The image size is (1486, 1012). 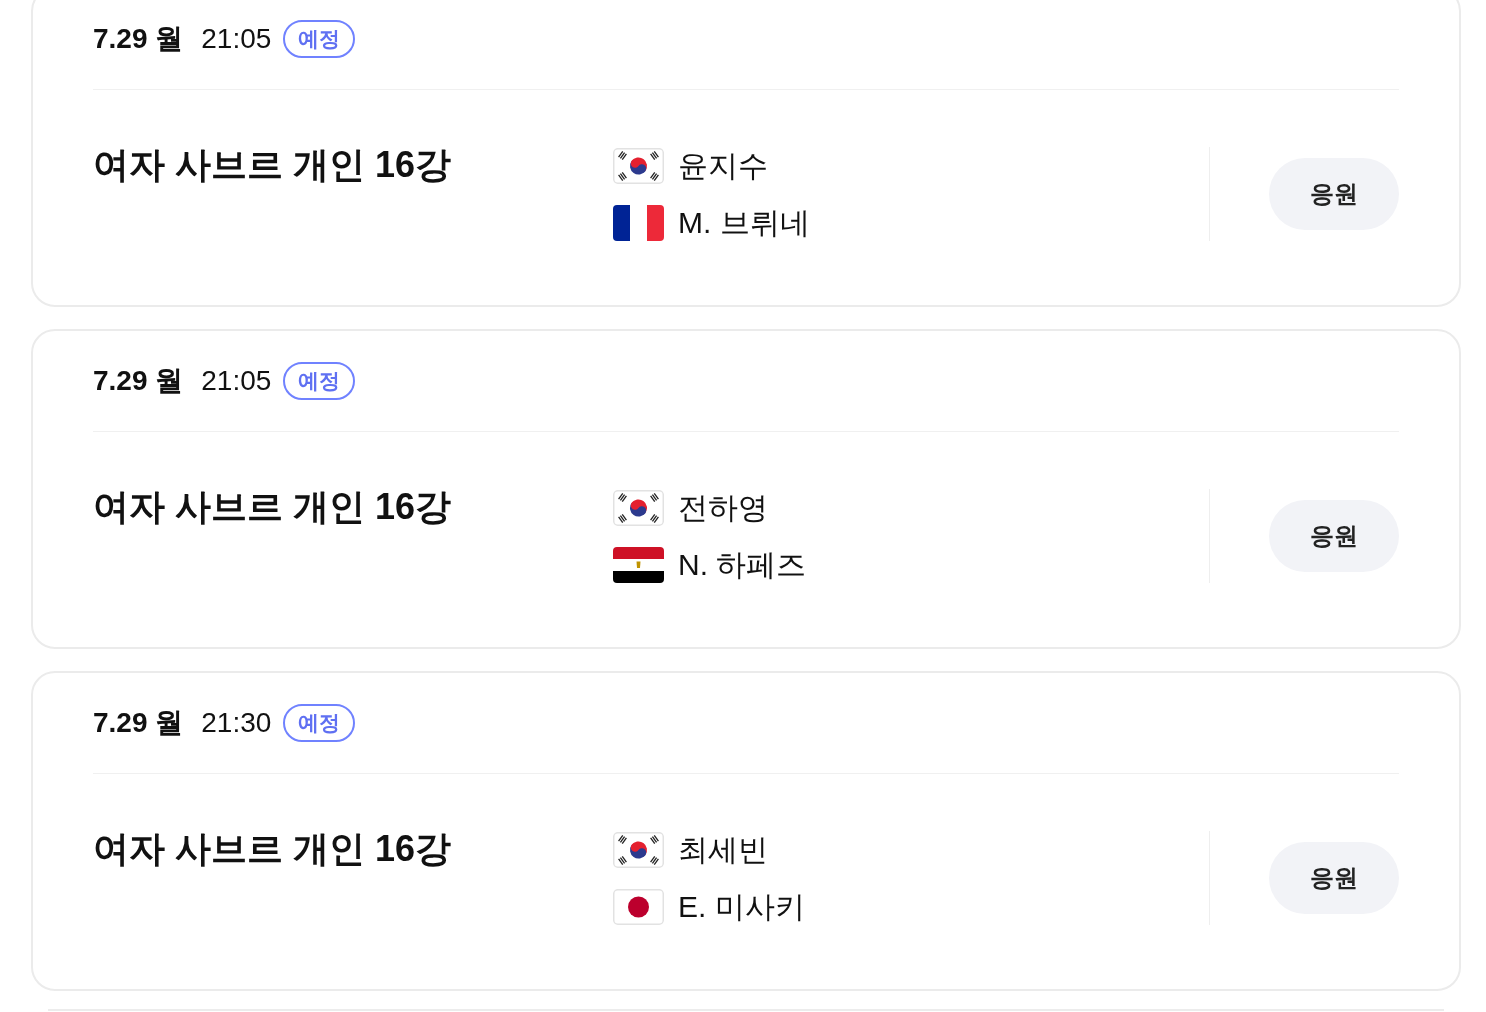 What do you see at coordinates (723, 849) in the screenshot?
I see `player-name: 최세빈` at bounding box center [723, 849].